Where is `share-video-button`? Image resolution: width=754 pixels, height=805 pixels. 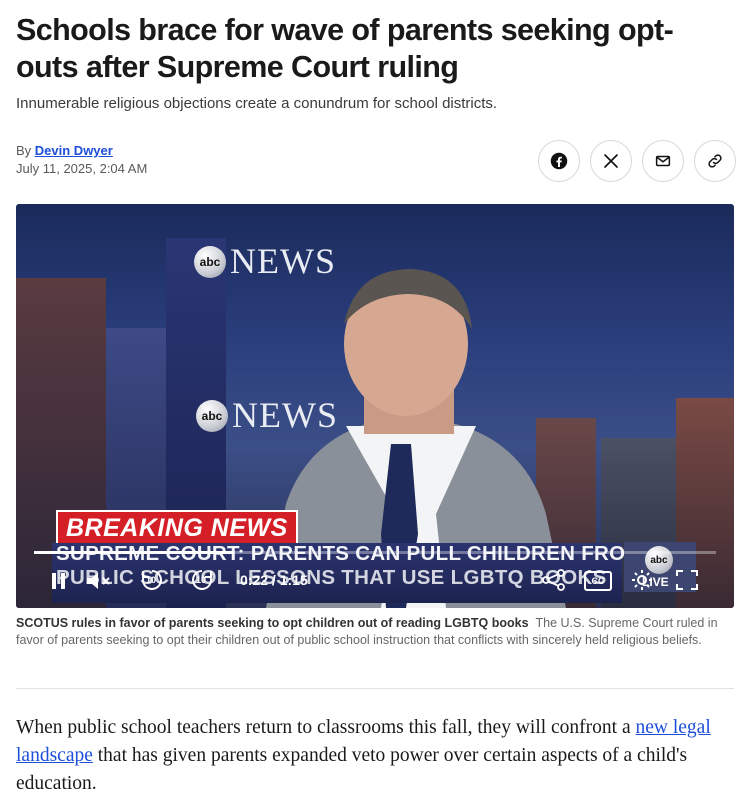
share-video-button is located at coordinates (554, 580).